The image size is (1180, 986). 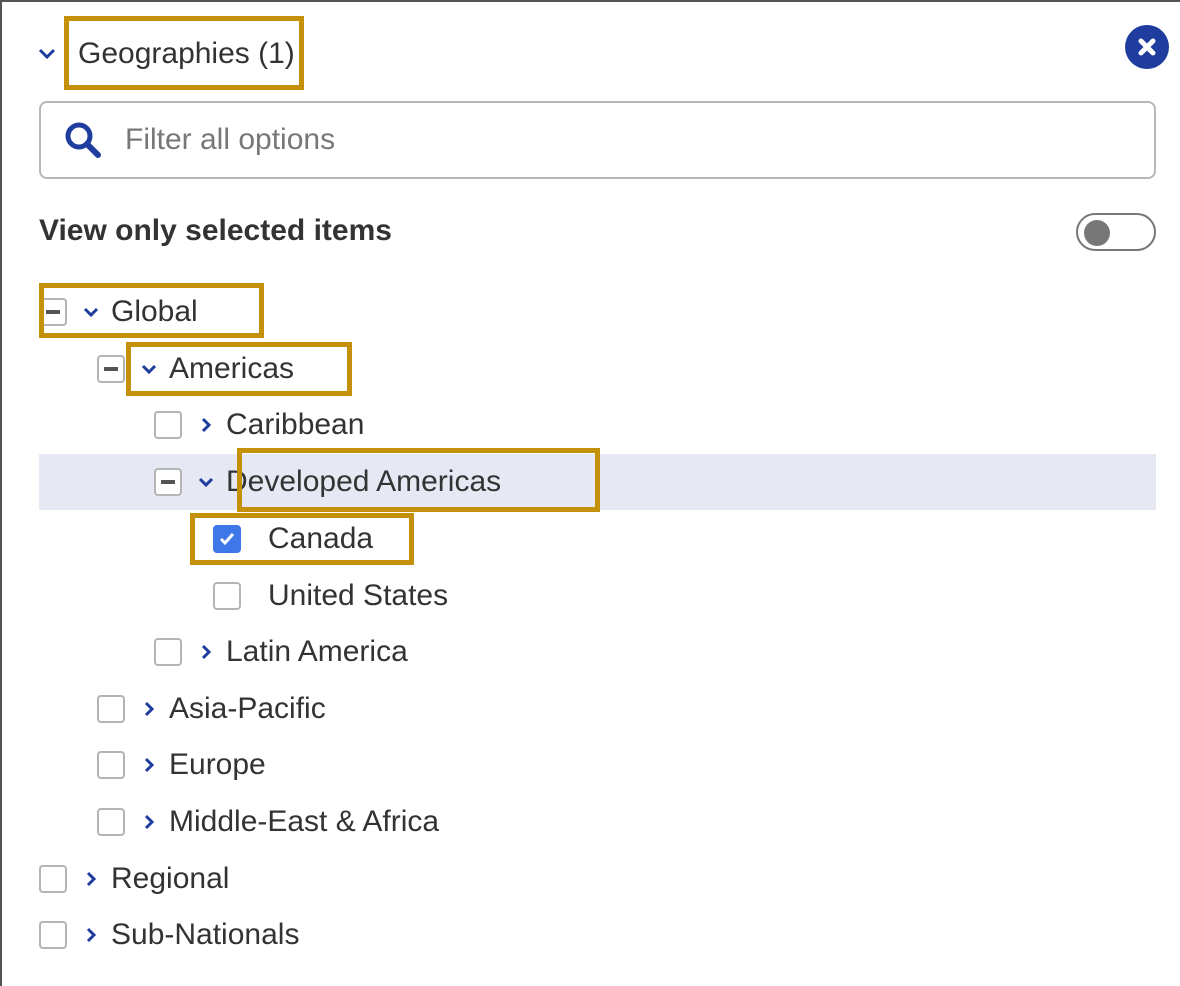 I want to click on view-only-selected-label: View only selected items, so click(x=215, y=230).